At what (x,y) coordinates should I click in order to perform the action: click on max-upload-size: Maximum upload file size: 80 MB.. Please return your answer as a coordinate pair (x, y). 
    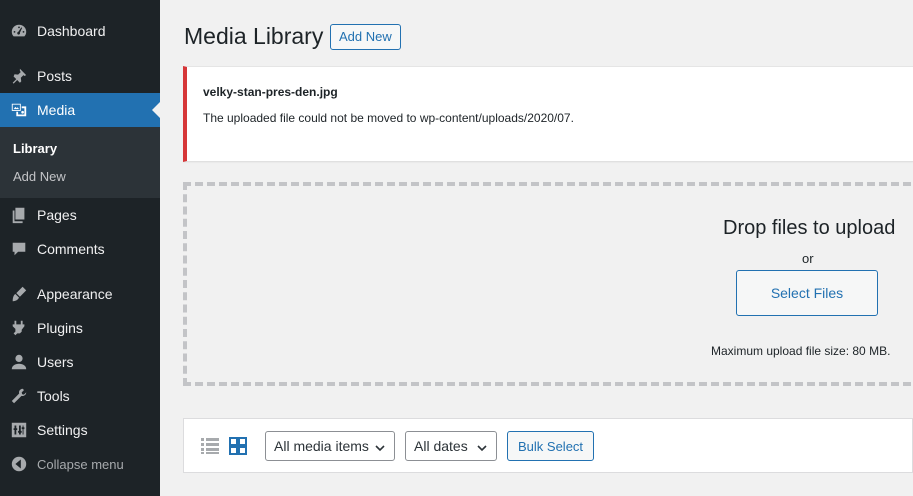
    Looking at the image, I should click on (801, 351).